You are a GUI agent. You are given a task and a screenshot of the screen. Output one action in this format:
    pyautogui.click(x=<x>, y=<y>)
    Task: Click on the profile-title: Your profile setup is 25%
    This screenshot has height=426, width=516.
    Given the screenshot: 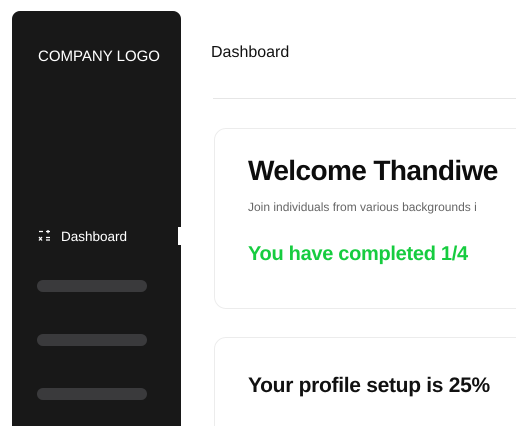 What is the action you would take?
    pyautogui.click(x=369, y=386)
    